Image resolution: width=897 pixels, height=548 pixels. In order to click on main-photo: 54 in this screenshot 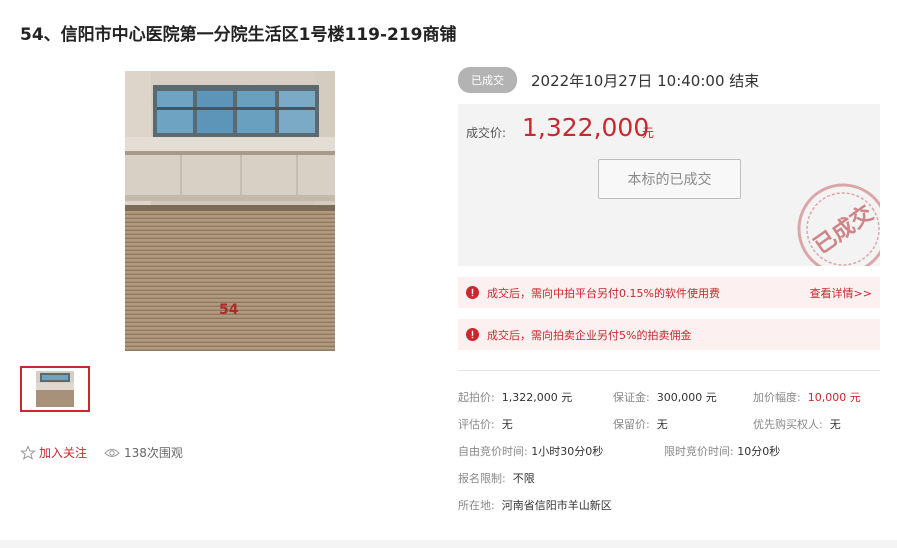, I will do `click(230, 211)`.